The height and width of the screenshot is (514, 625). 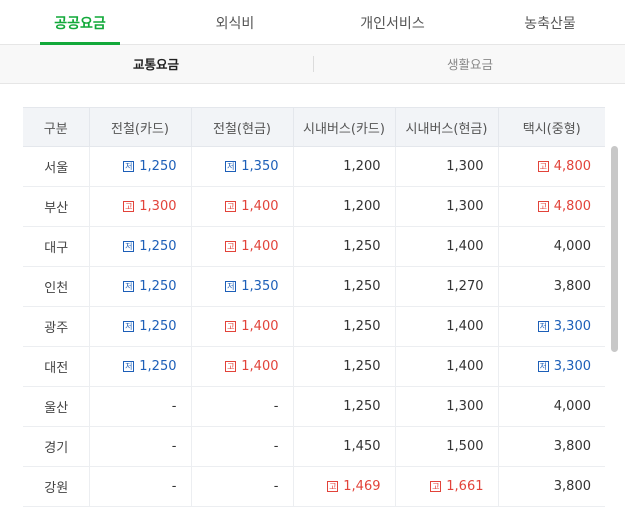 I want to click on subtab-label: 생활요금, so click(x=469, y=64).